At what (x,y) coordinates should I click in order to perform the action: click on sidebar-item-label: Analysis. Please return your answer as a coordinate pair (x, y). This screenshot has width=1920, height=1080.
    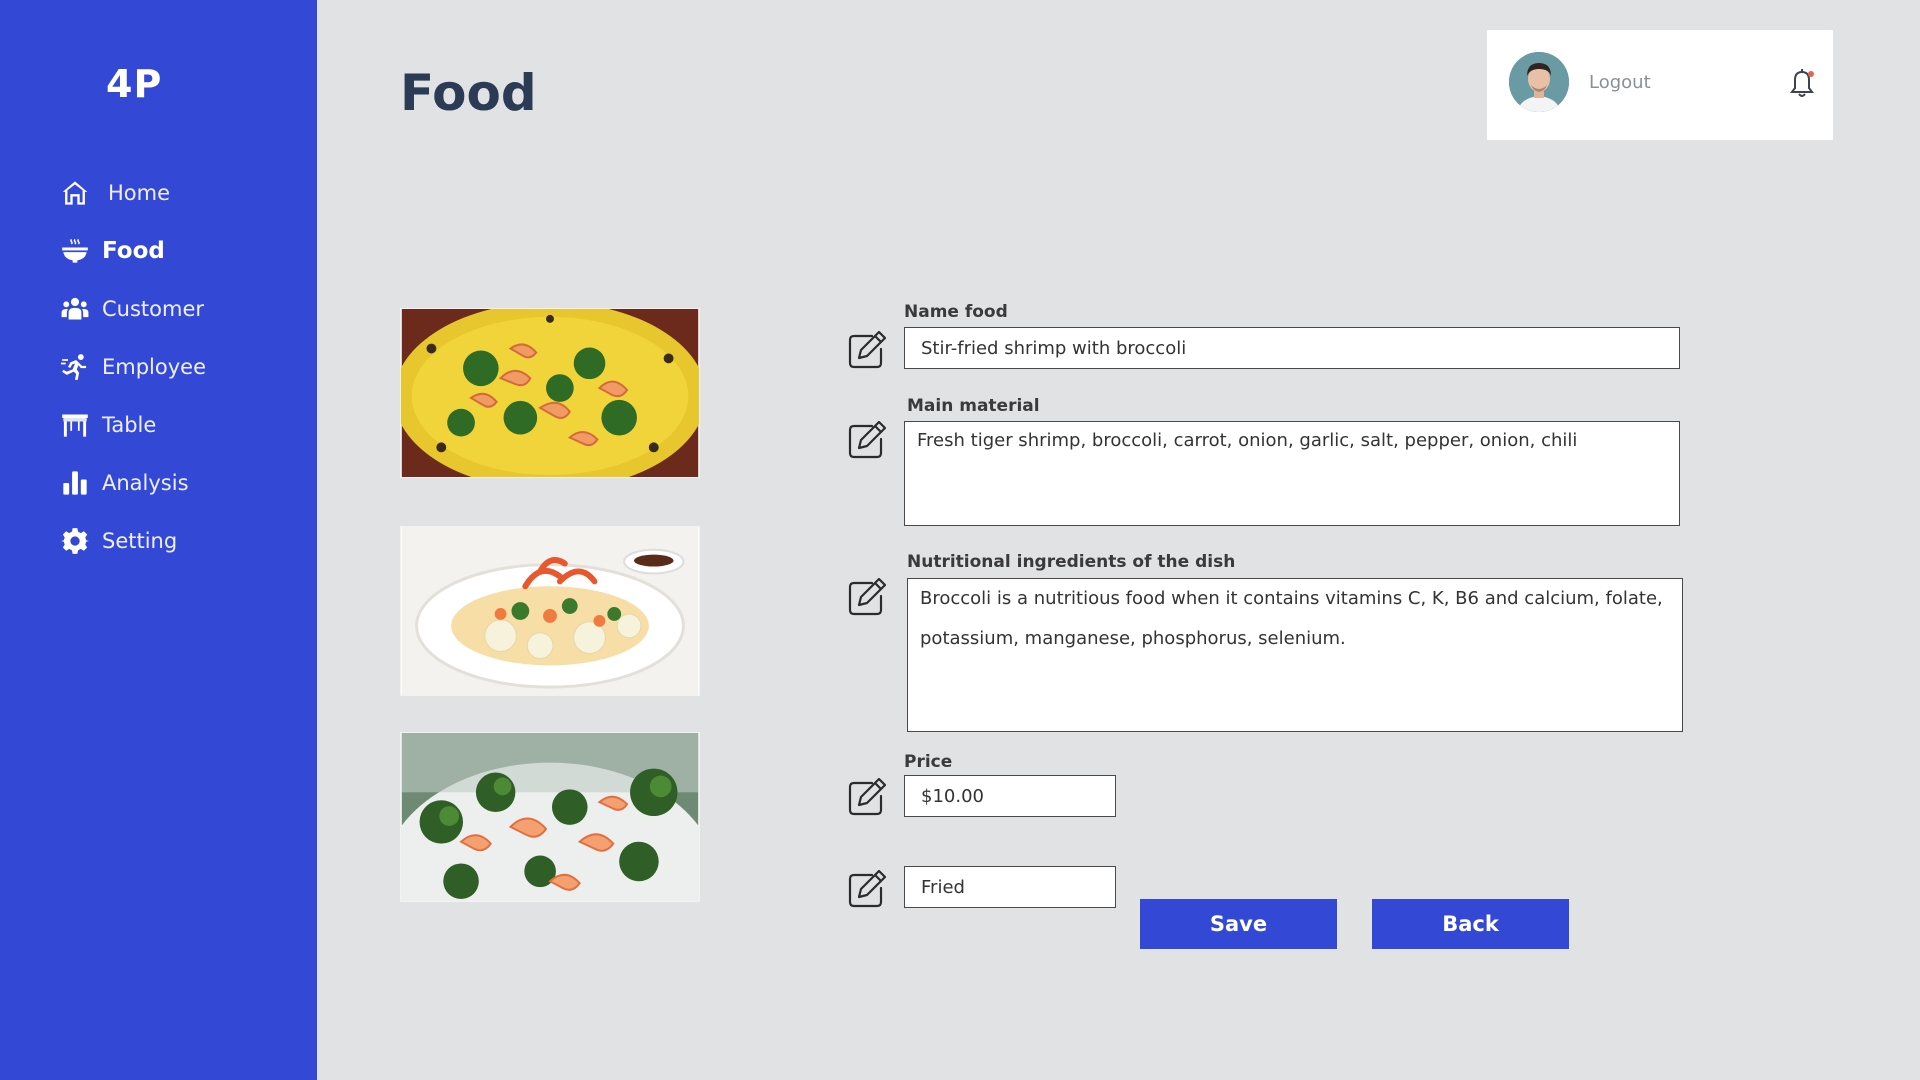
    Looking at the image, I should click on (145, 483).